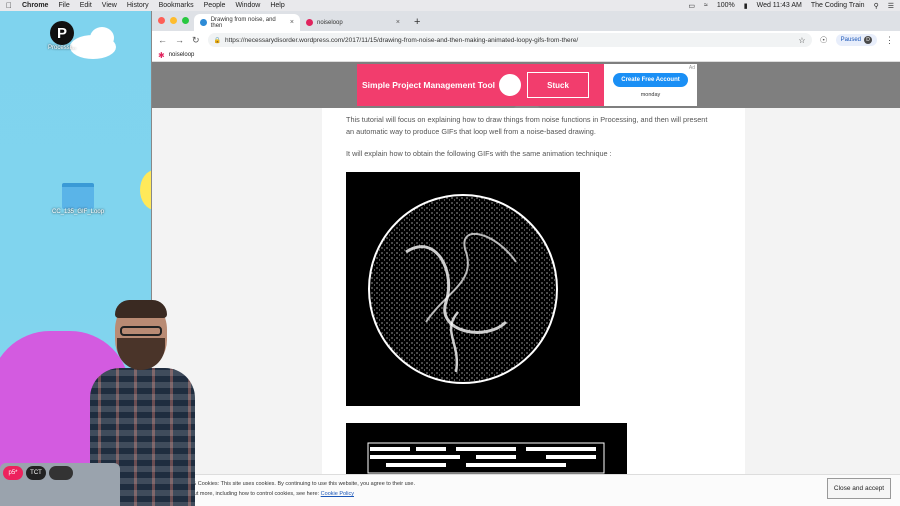  I want to click on battery-icon: ▮, so click(746, 6).